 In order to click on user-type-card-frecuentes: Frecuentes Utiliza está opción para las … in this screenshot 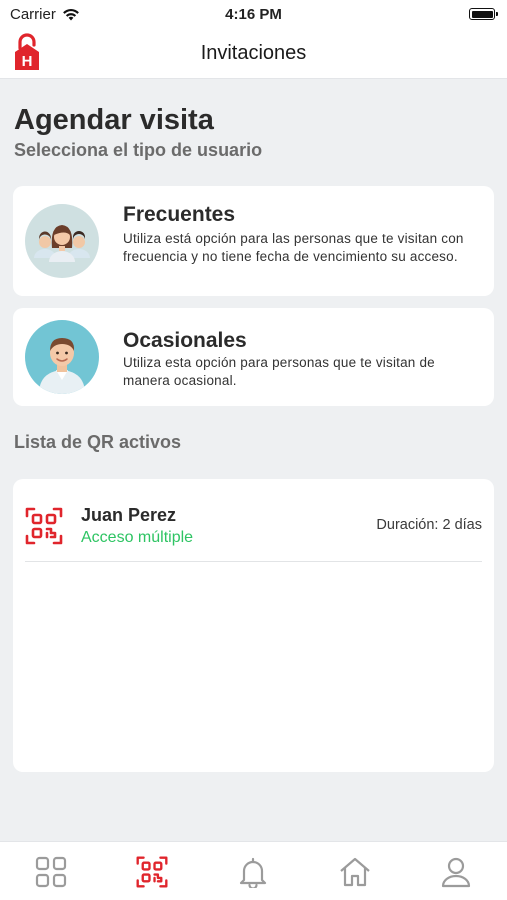, I will do `click(253, 241)`.